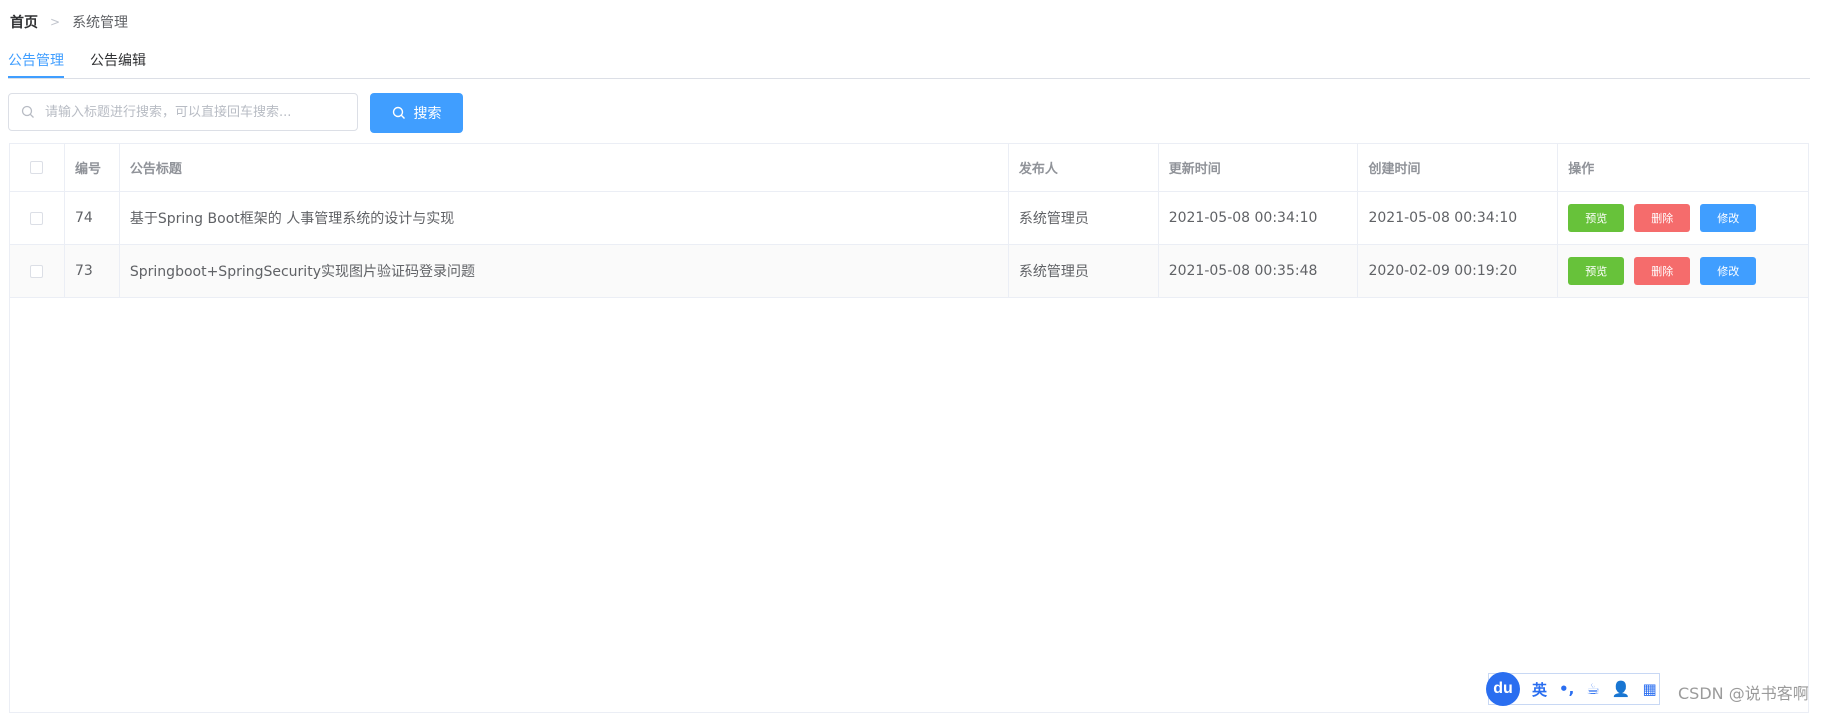 This screenshot has height=713, width=1844. I want to click on ime-skin-icon: ☕, so click(1592, 689).